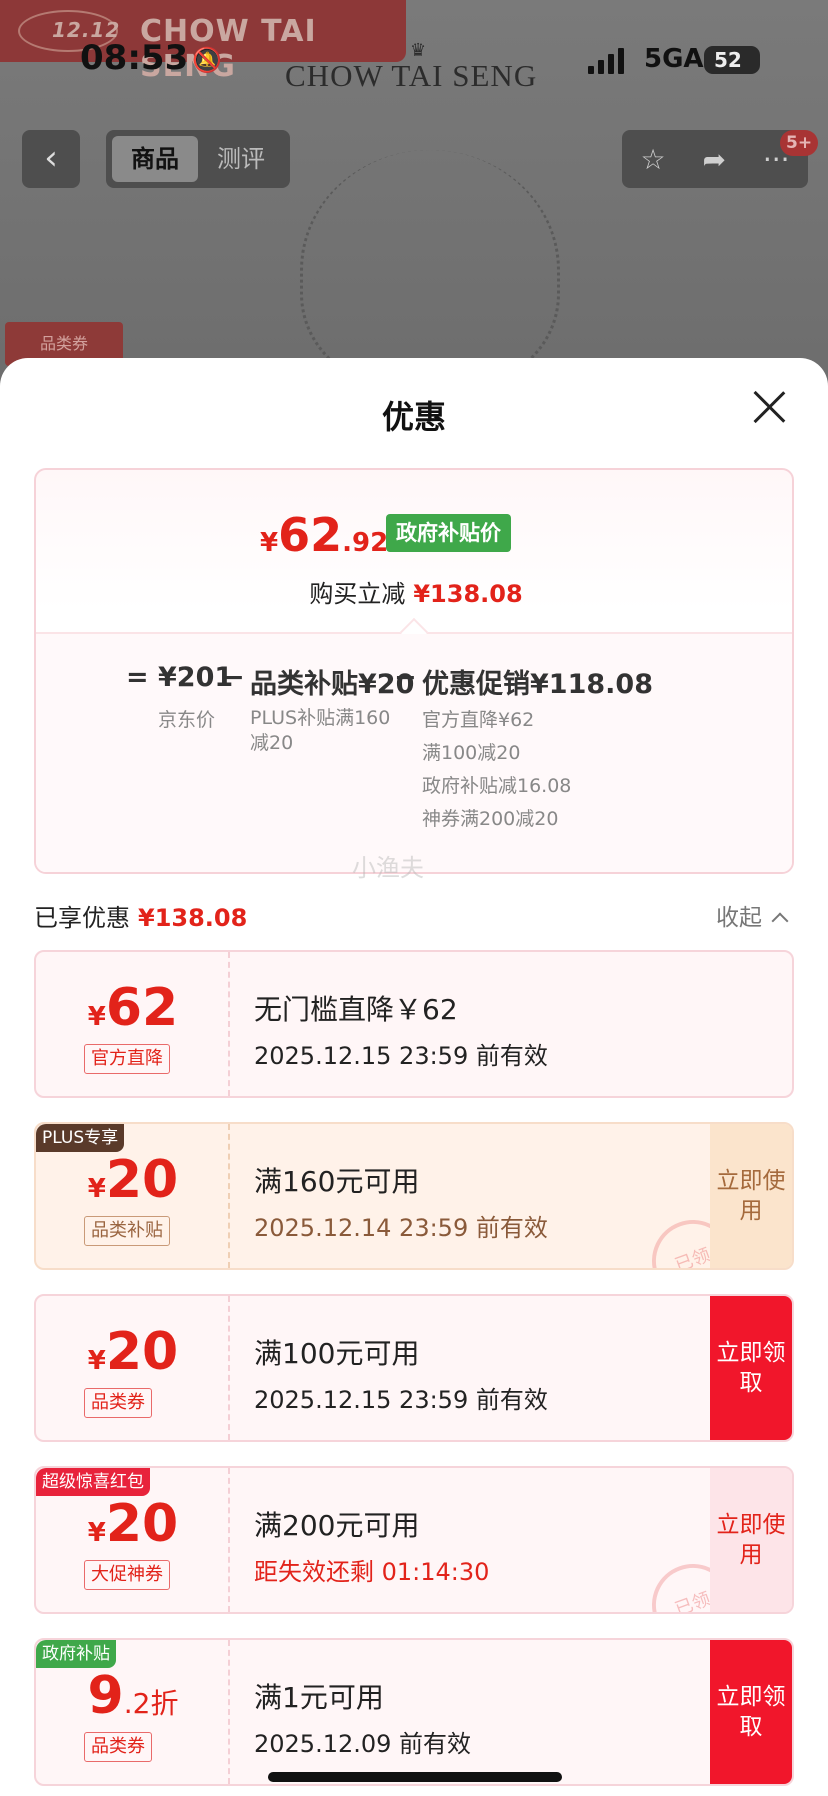 The image size is (828, 1796). I want to click on promotion-total: 优惠促销¥118.08, so click(537, 684).